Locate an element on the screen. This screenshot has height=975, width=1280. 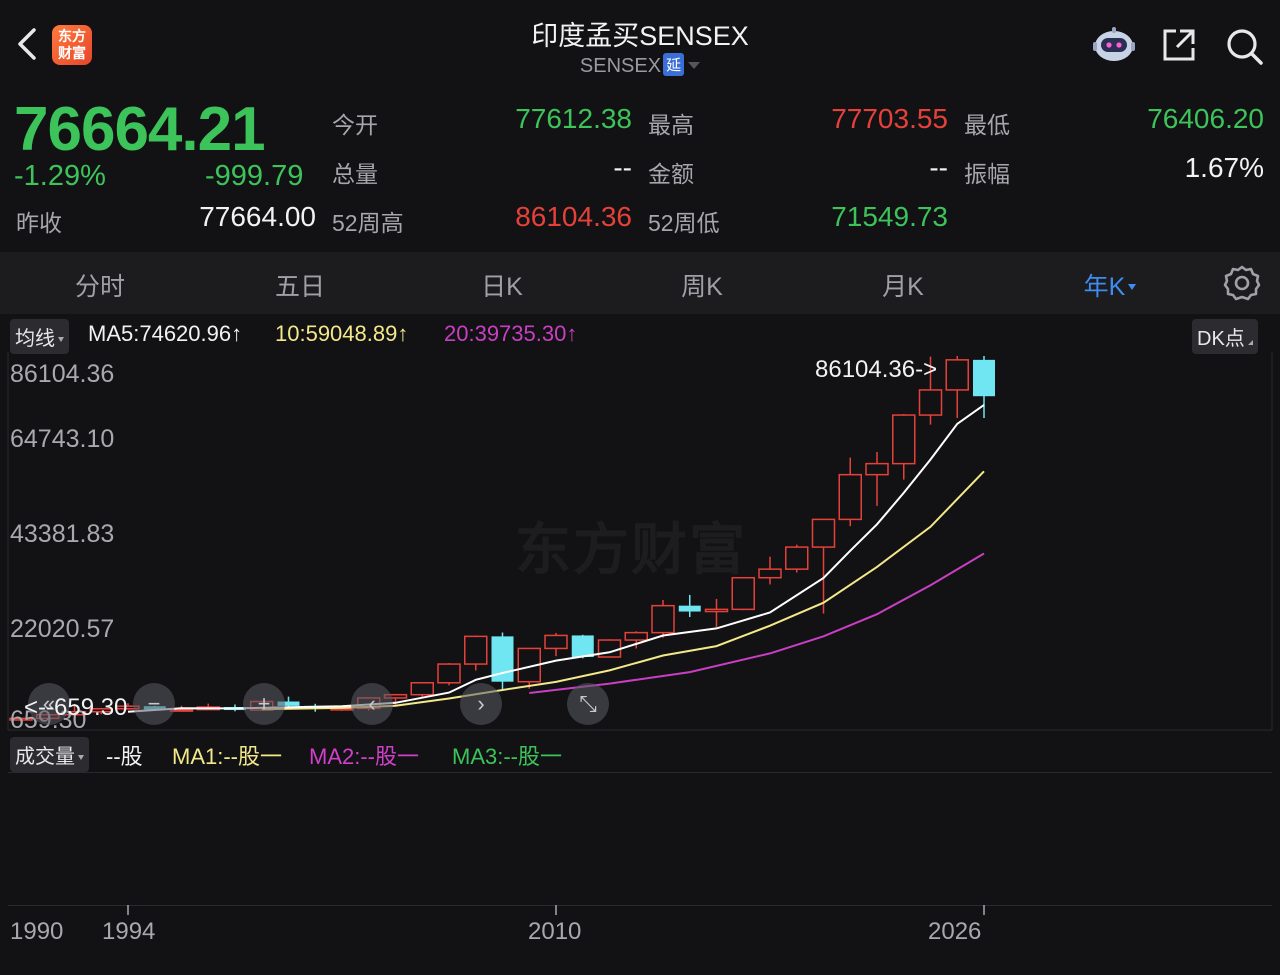
tab-yearly-k: 年K is located at coordinates (1110, 285).